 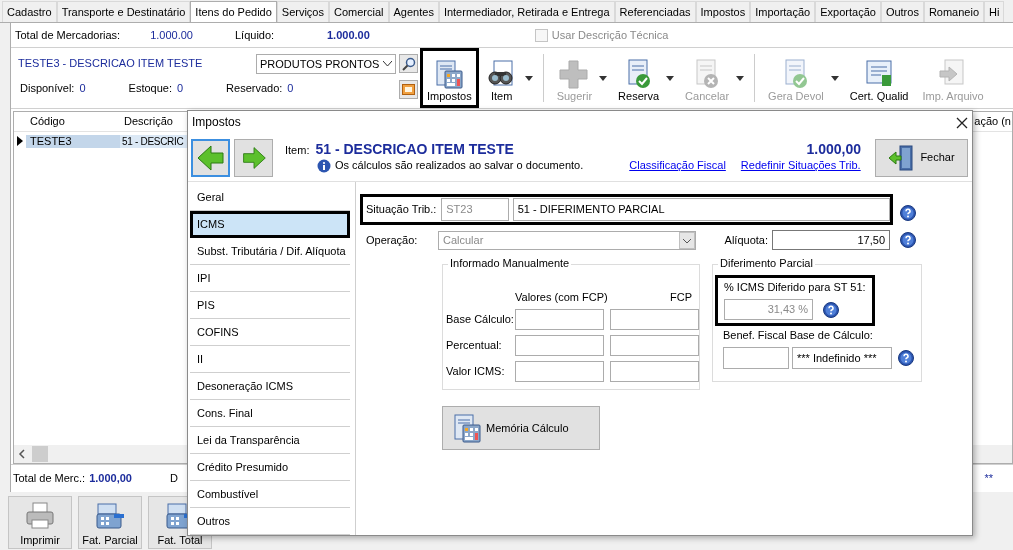 What do you see at coordinates (879, 78) in the screenshot?
I see `toolbar-button: Cert. Qualid` at bounding box center [879, 78].